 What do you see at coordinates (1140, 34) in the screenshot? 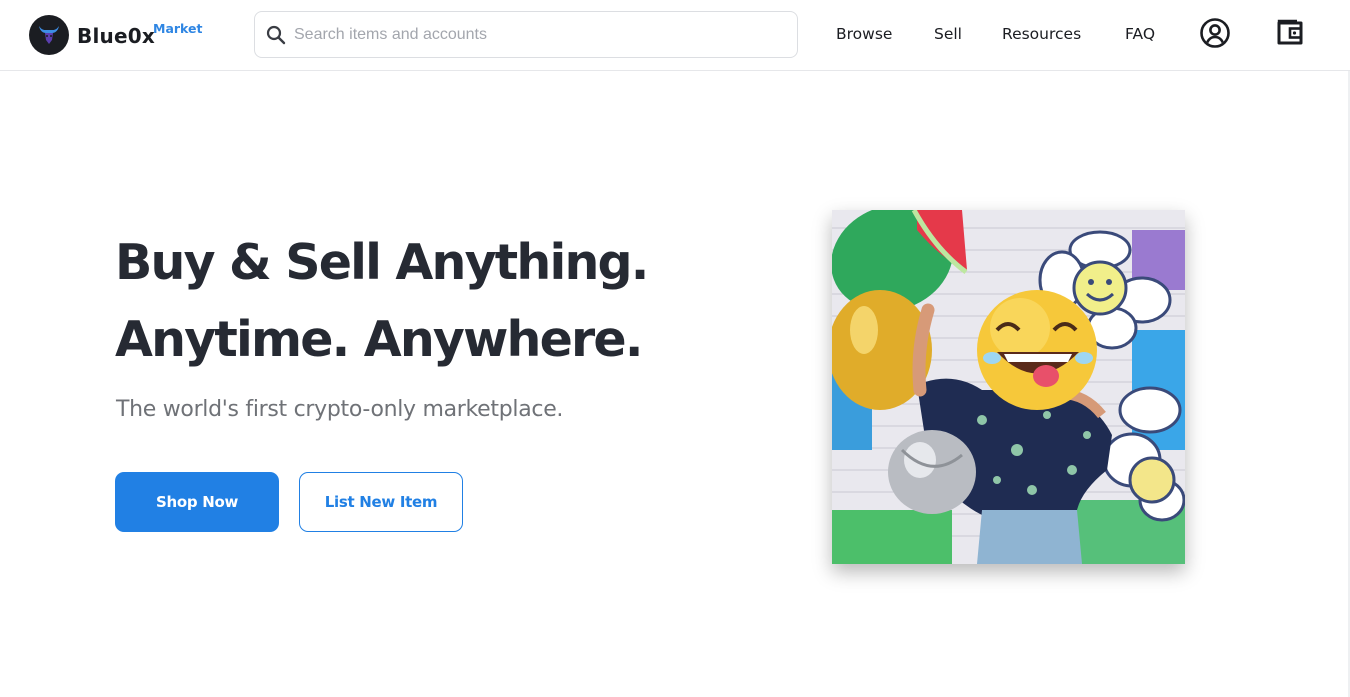
I see `nav-faq: FAQ` at bounding box center [1140, 34].